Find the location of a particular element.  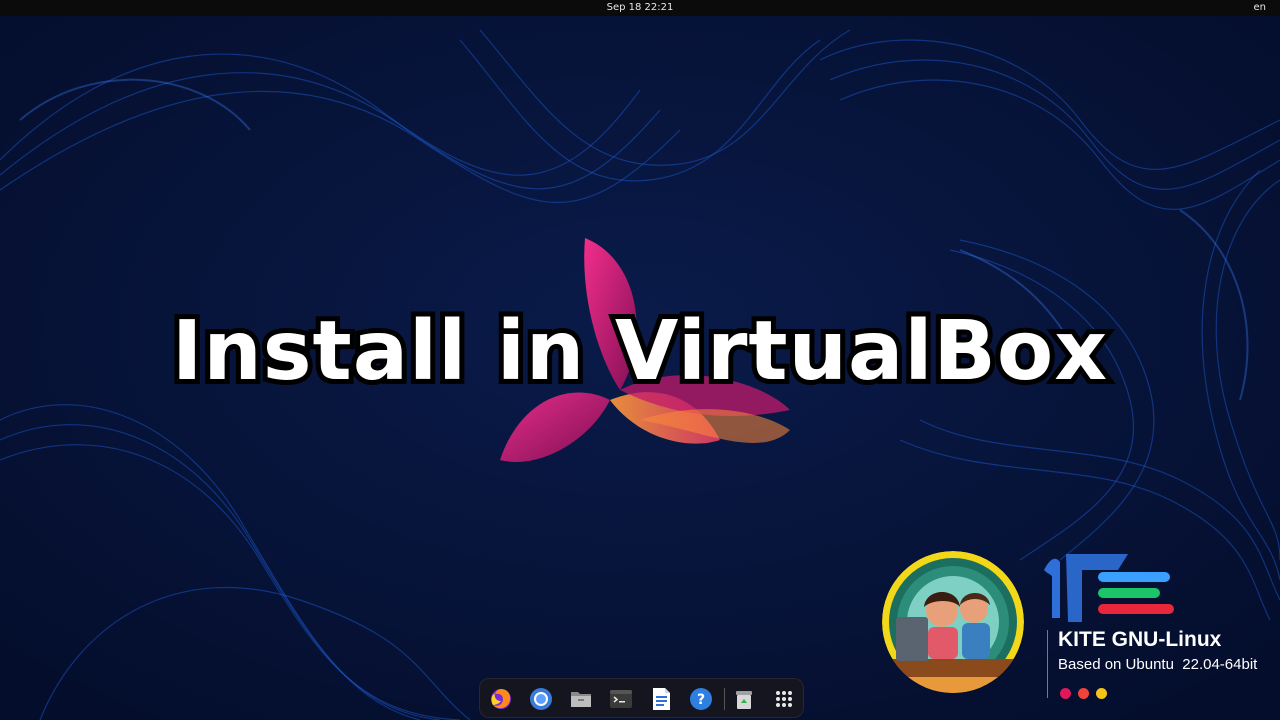

text-editor-icon is located at coordinates (661, 699).